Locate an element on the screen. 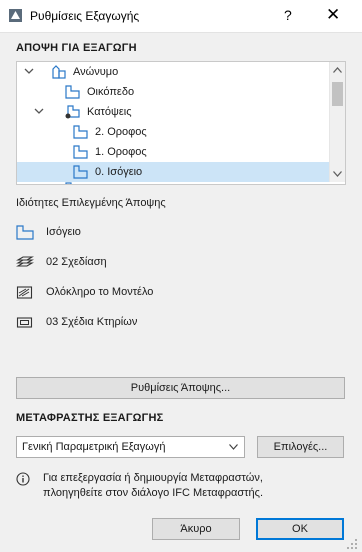 The width and height of the screenshot is (362, 552). property-text: 02 Σχεδίαση is located at coordinates (76, 262).